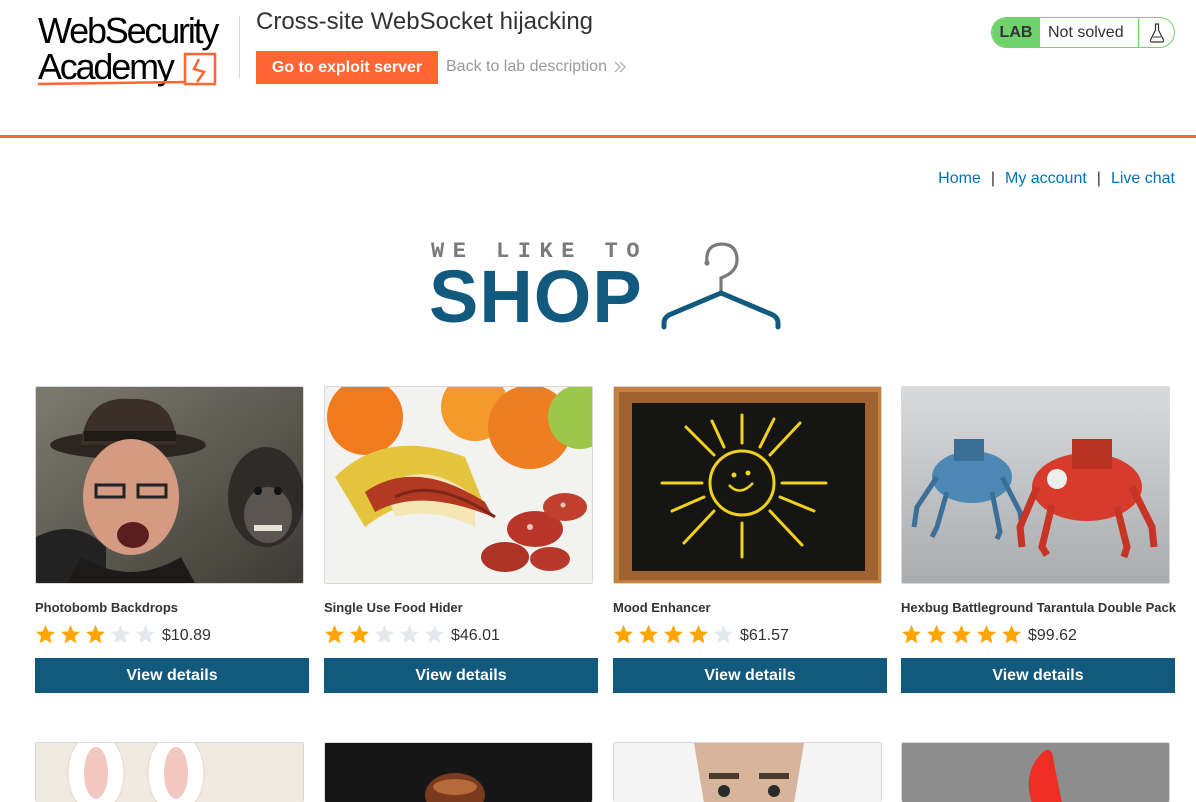 The height and width of the screenshot is (802, 1196). What do you see at coordinates (1016, 32) in the screenshot?
I see `lab-badge: LAB` at bounding box center [1016, 32].